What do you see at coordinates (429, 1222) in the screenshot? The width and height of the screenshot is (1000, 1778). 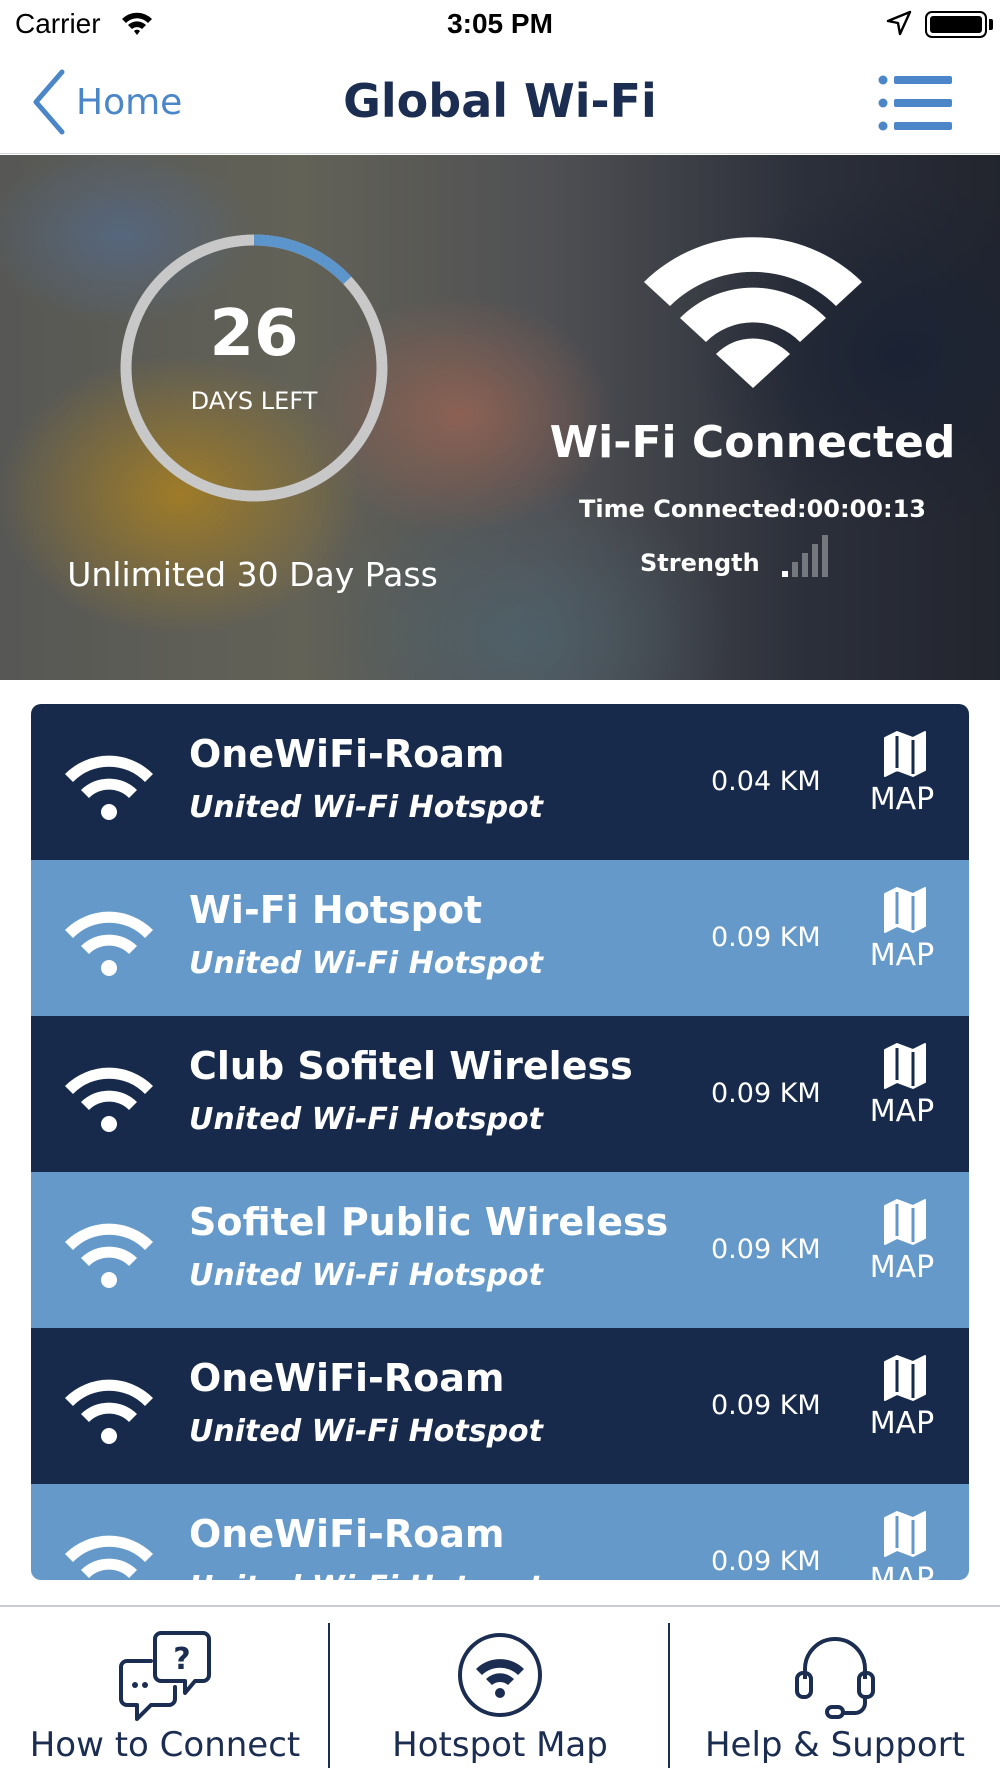 I see `hotspot-name: Sofitel Public Wireless` at bounding box center [429, 1222].